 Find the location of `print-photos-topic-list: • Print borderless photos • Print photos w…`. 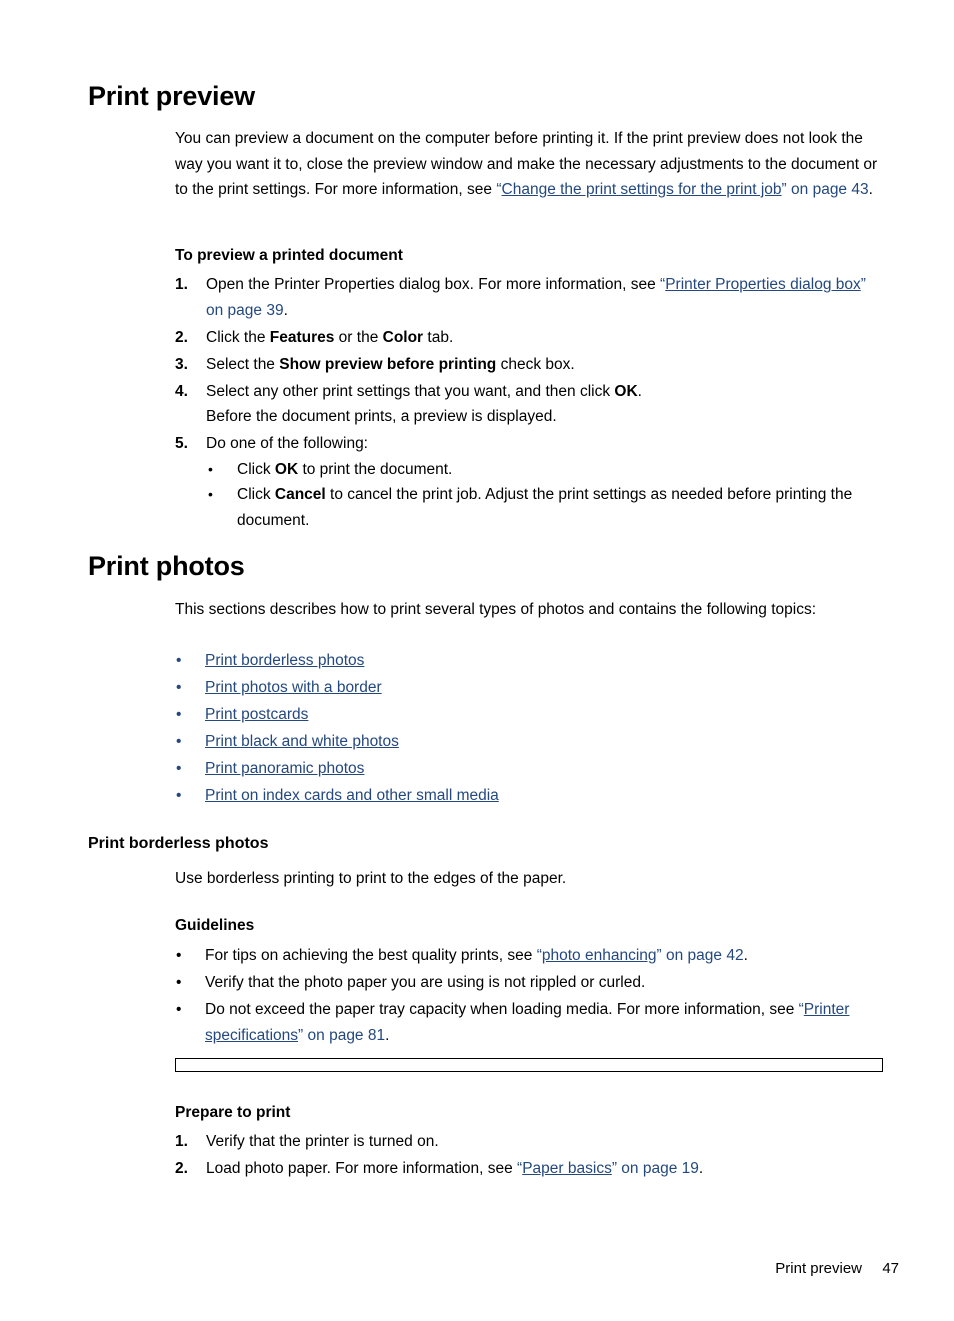

print-photos-topic-list: • Print borderless photos • Print photos w… is located at coordinates (531, 729).